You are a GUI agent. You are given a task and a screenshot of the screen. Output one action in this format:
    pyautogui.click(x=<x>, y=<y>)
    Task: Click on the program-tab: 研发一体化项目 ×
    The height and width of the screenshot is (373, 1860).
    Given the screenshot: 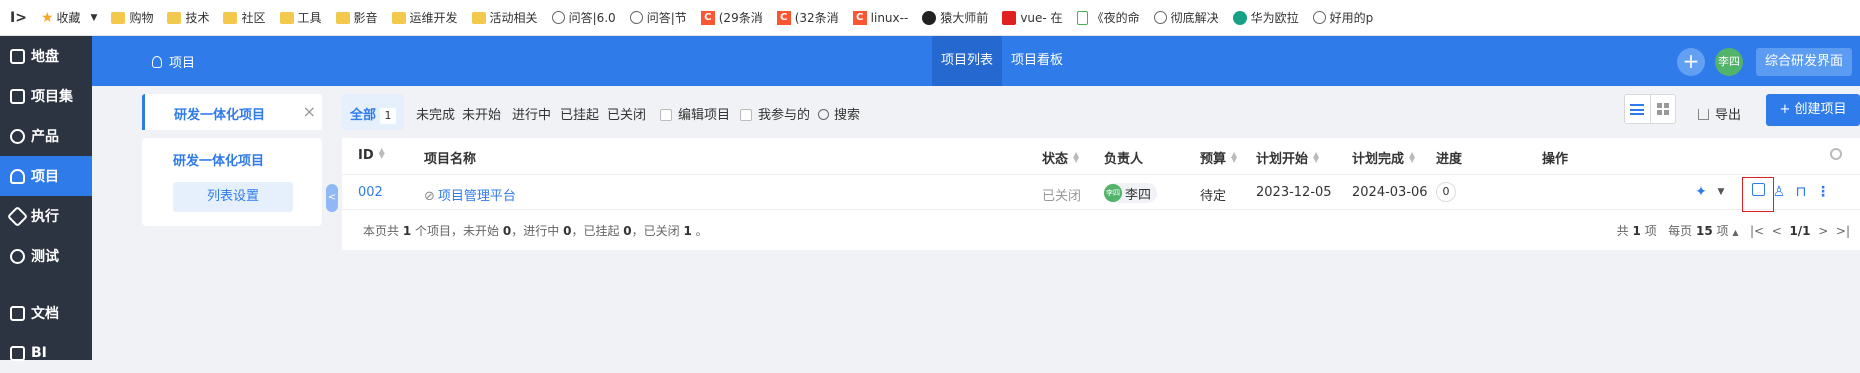 What is the action you would take?
    pyautogui.click(x=232, y=112)
    